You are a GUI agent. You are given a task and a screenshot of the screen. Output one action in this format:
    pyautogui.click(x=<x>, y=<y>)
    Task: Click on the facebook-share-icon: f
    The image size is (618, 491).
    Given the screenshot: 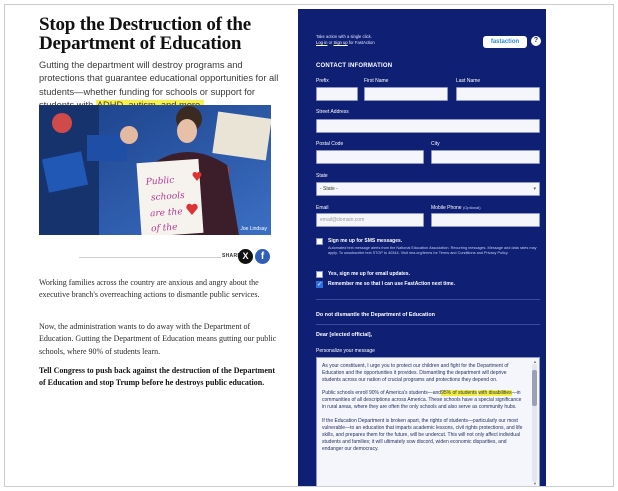 What is the action you would take?
    pyautogui.click(x=262, y=256)
    